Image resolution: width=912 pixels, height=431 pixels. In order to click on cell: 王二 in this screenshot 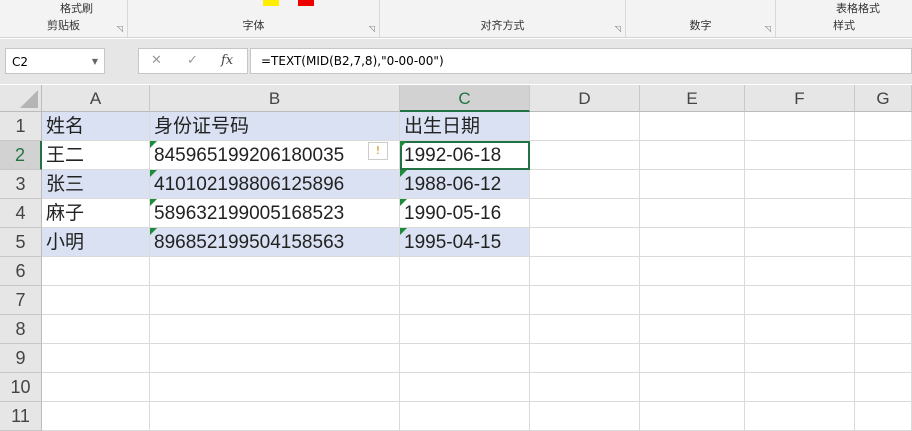, I will do `click(96, 155)`.